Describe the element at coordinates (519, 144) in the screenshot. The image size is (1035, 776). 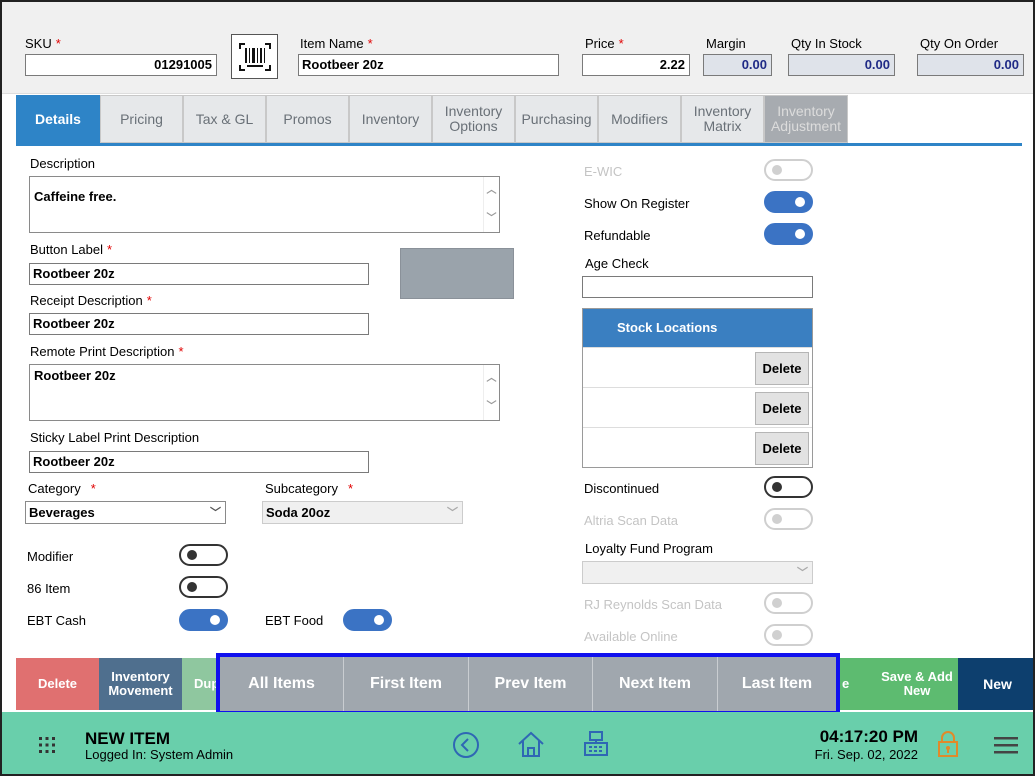
I see `tab-underline` at that location.